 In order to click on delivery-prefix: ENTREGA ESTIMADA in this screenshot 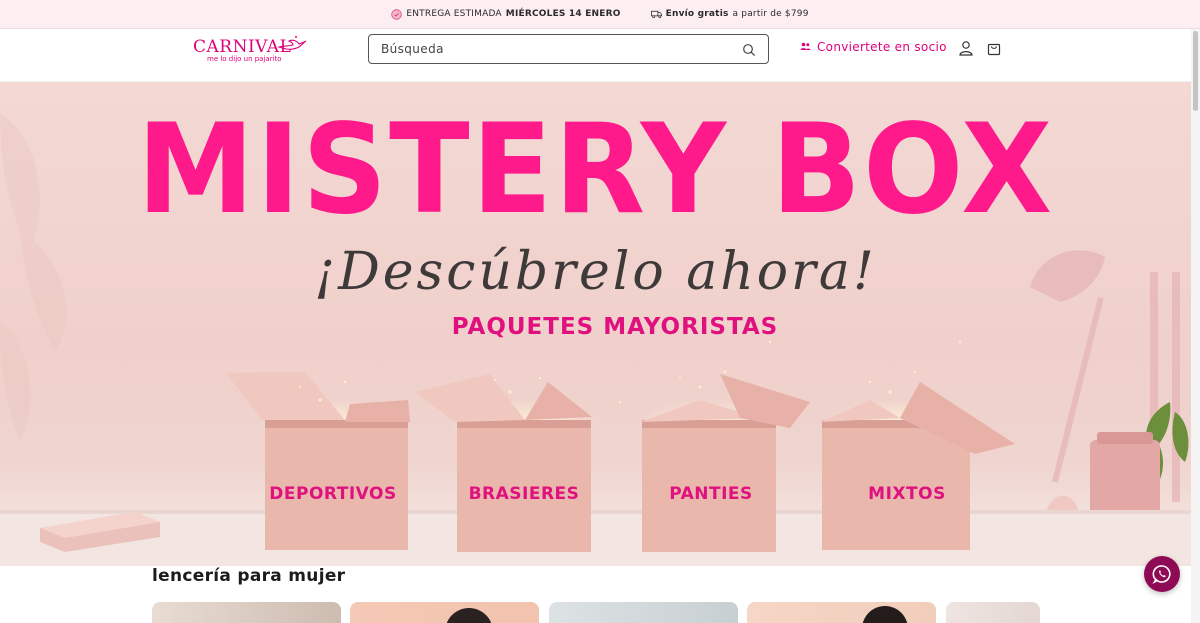, I will do `click(454, 14)`.